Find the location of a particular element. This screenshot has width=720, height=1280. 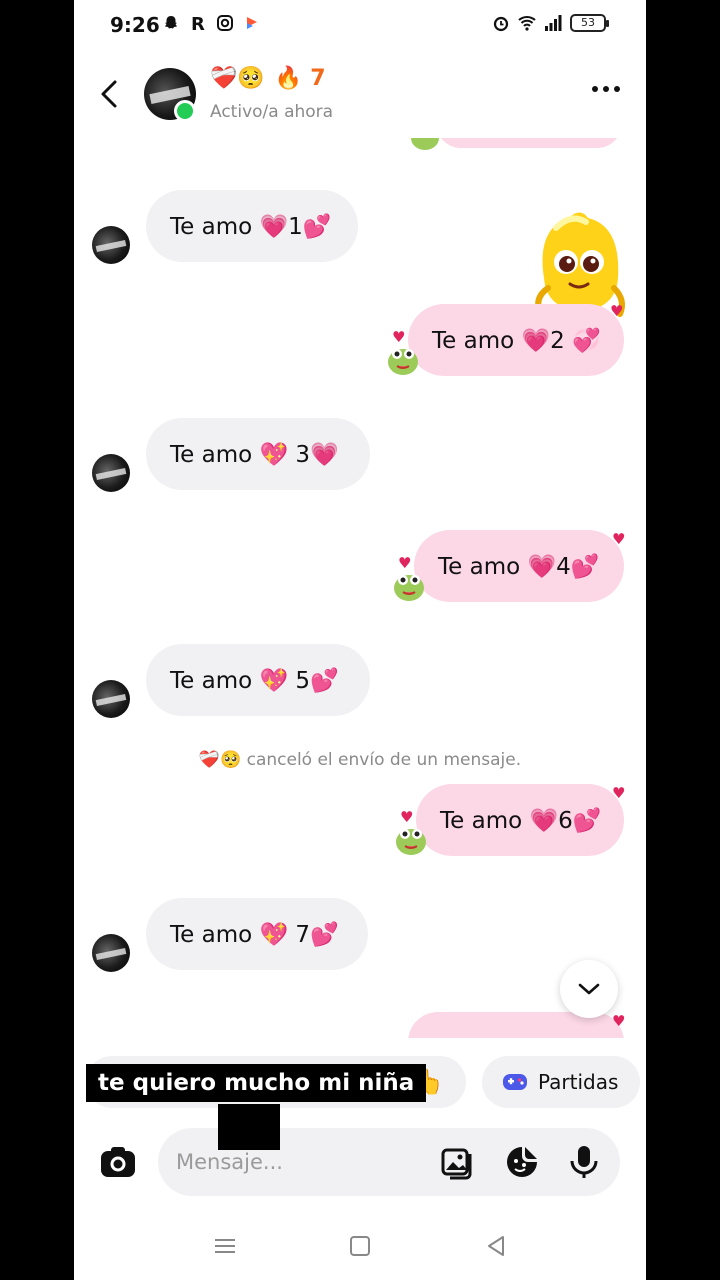

camera-button is located at coordinates (118, 1162).